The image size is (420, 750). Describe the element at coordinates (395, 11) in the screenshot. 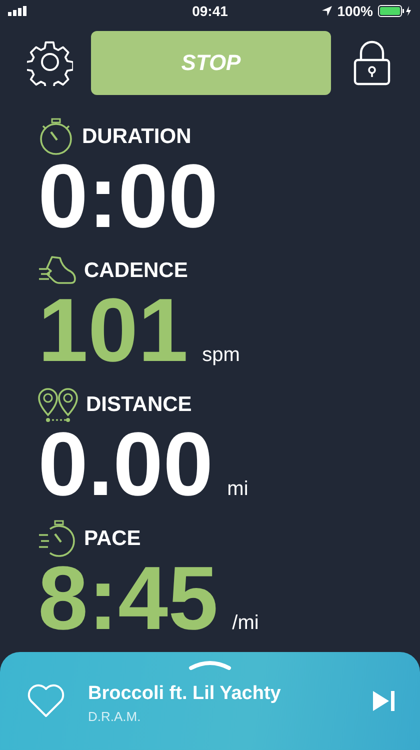

I see `battery-icon` at that location.